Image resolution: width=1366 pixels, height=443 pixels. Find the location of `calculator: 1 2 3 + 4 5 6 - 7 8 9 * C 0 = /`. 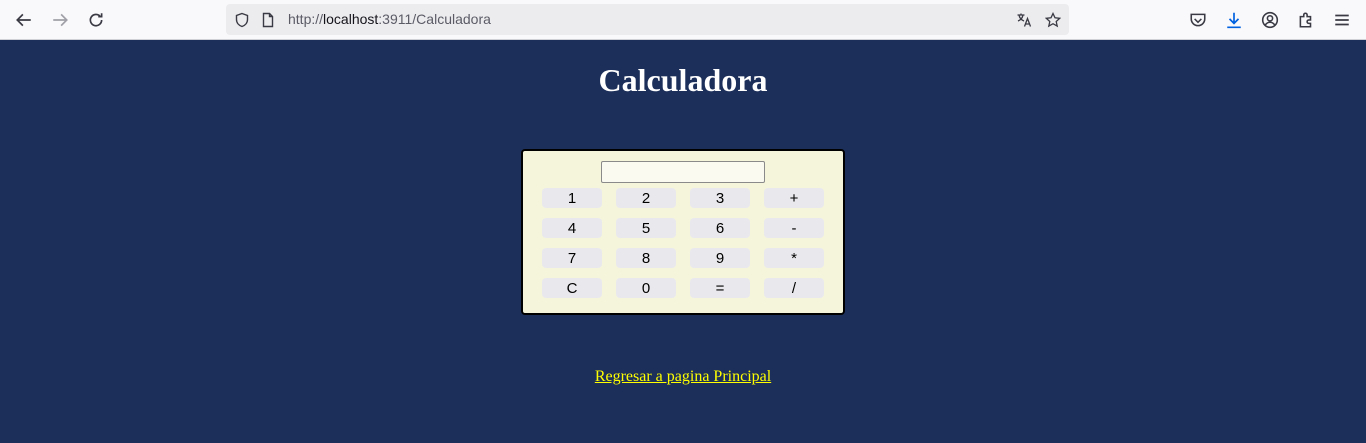

calculator: 1 2 3 + 4 5 6 - 7 8 9 * C 0 = / is located at coordinates (683, 232).